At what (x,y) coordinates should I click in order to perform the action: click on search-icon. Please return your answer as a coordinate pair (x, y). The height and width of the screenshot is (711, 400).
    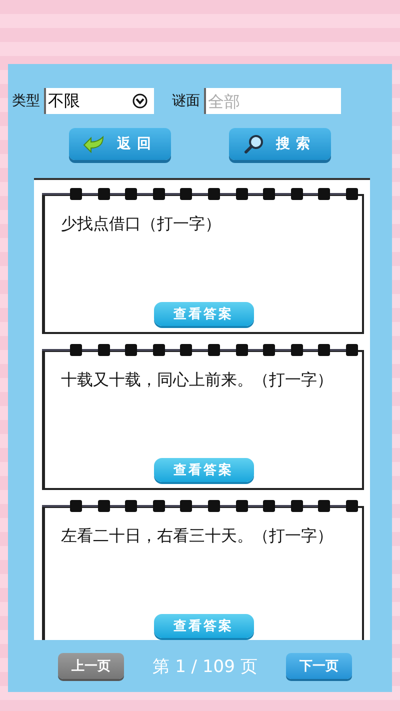
    Looking at the image, I should click on (254, 144).